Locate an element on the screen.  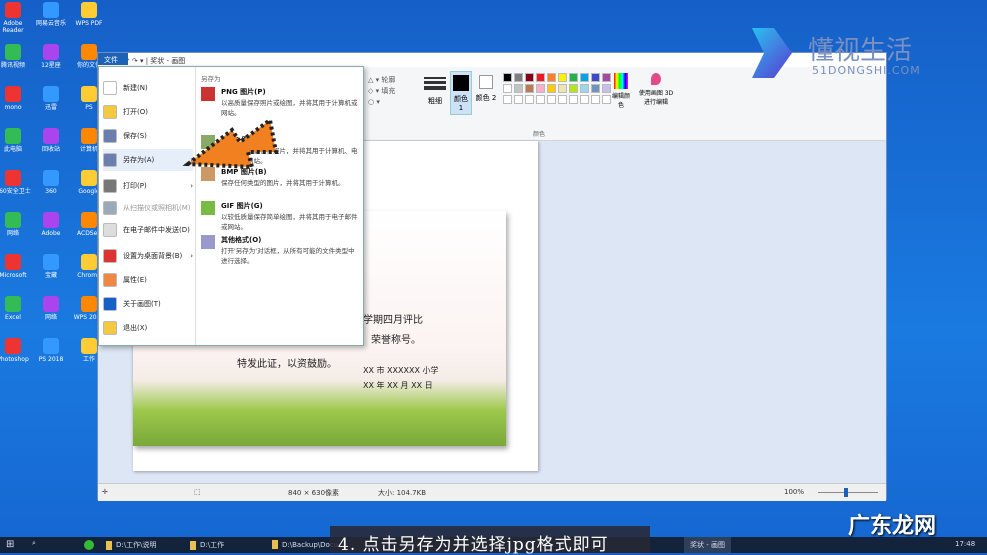
desktop-icon-label: 回收站 is located at coordinates (50, 149).